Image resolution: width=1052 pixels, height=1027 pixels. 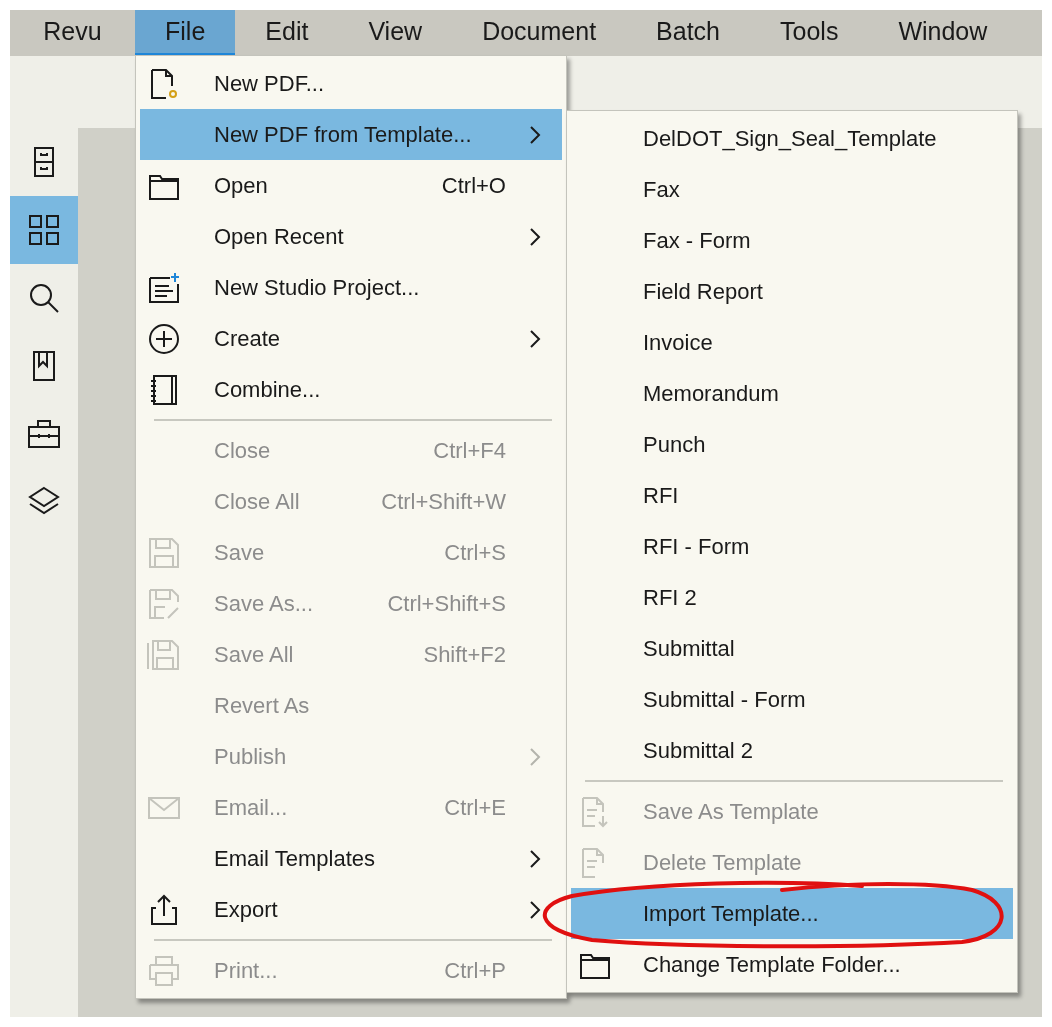 I want to click on menu-item: Submittal, so click(x=792, y=648).